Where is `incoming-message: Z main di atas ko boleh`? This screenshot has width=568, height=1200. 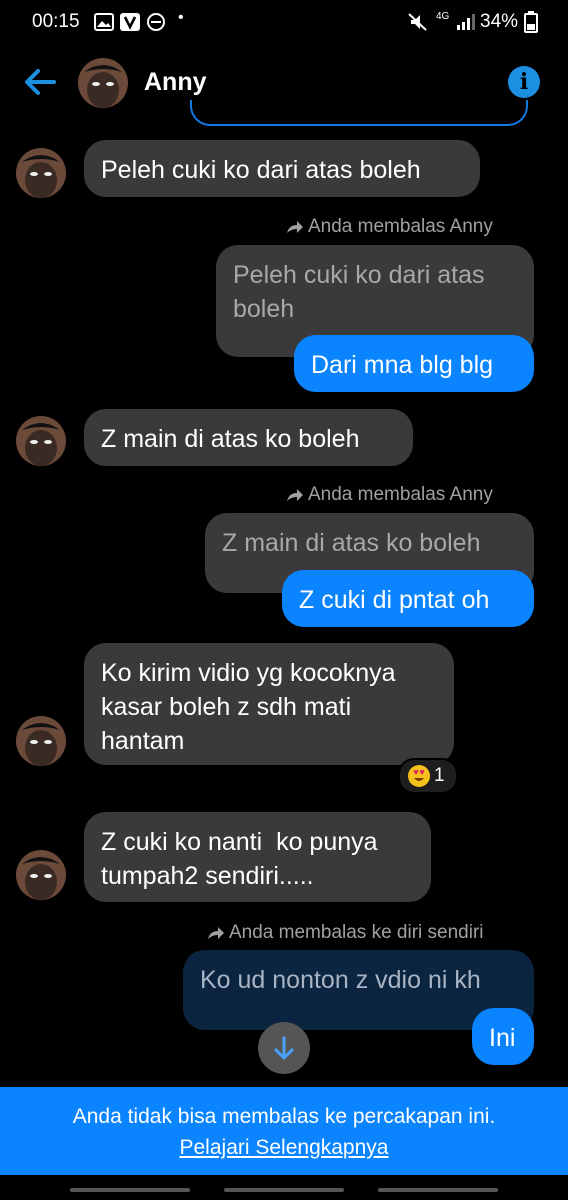 incoming-message: Z main di atas ko boleh is located at coordinates (248, 437).